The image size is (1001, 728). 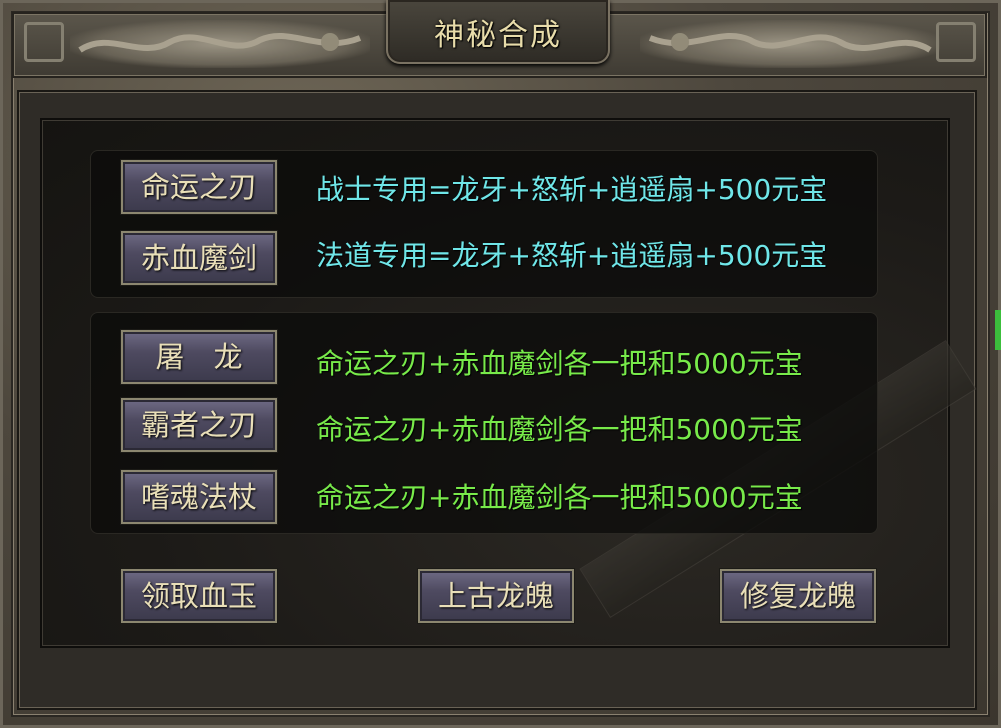 What do you see at coordinates (559, 497) in the screenshot?
I see `recipe-text-soul-staff: 命运之刃+赤血魔剑各一把和5000元宝` at bounding box center [559, 497].